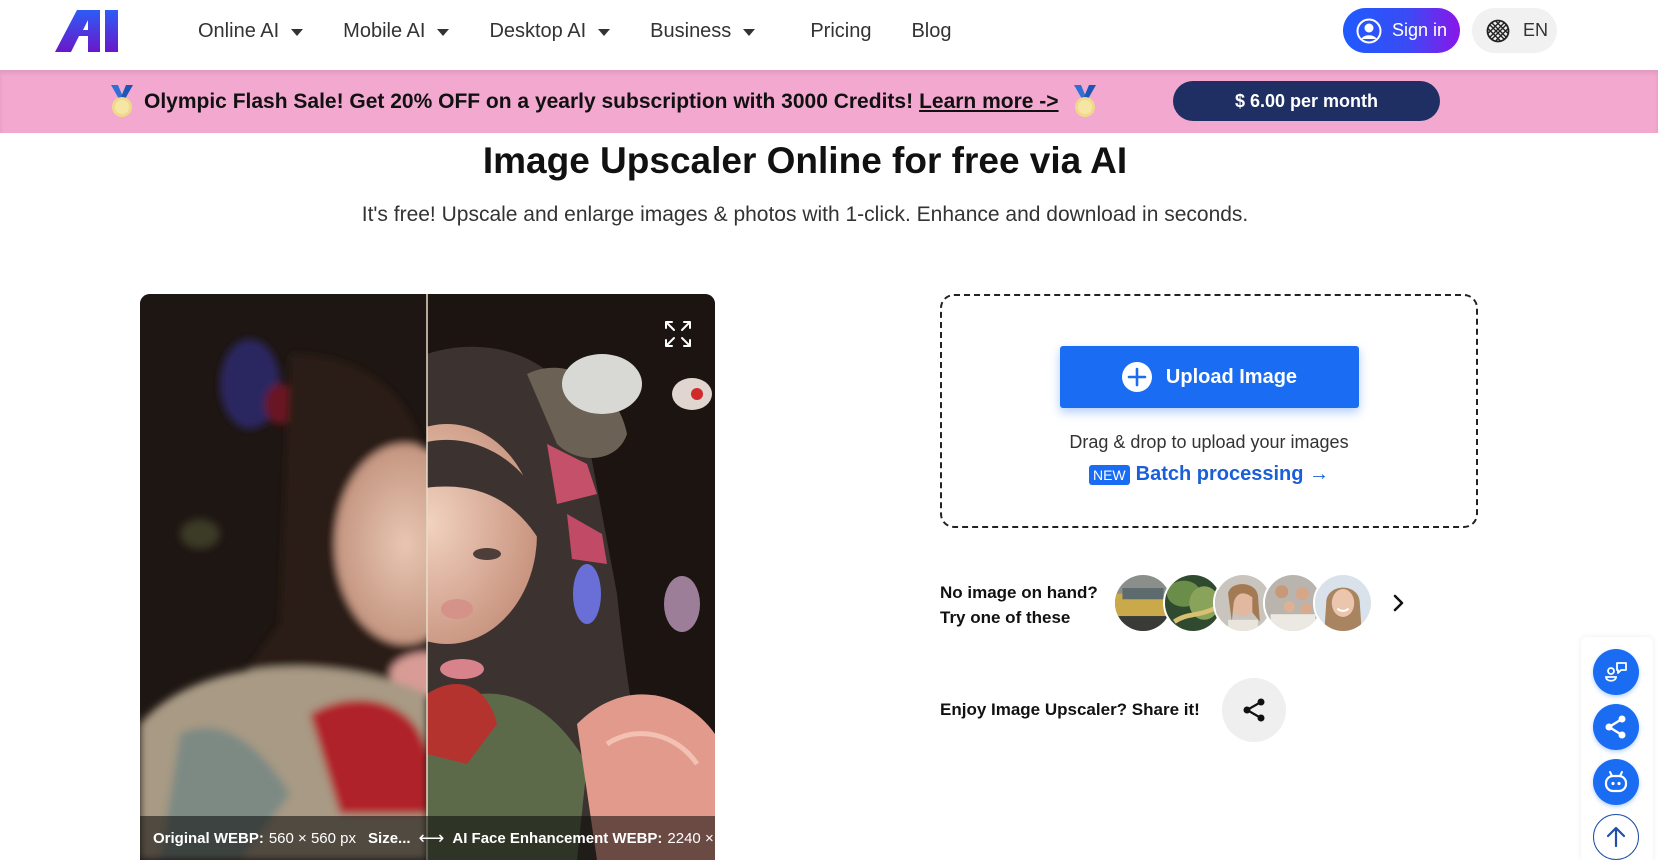 The image size is (1658, 860). What do you see at coordinates (384, 30) in the screenshot?
I see `nav-label: Mobile AI` at bounding box center [384, 30].